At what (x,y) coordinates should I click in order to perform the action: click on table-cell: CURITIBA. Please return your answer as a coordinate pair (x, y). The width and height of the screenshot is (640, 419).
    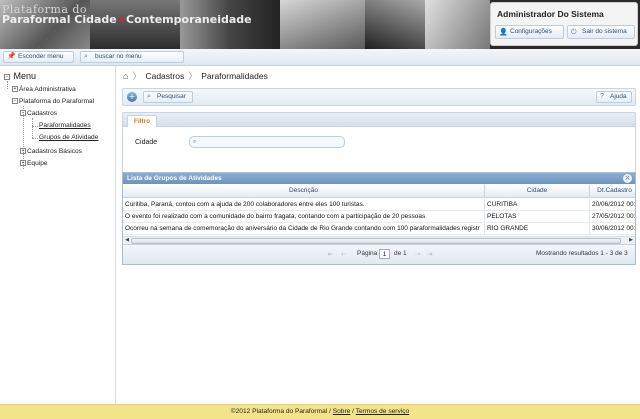
    Looking at the image, I should click on (537, 205).